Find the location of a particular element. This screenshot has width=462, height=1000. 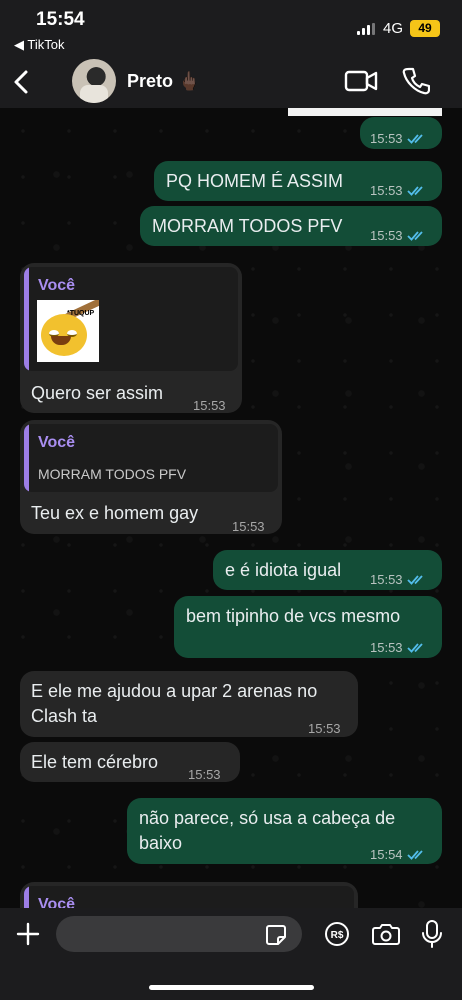

message-text-line: Clash ta is located at coordinates (64, 716).